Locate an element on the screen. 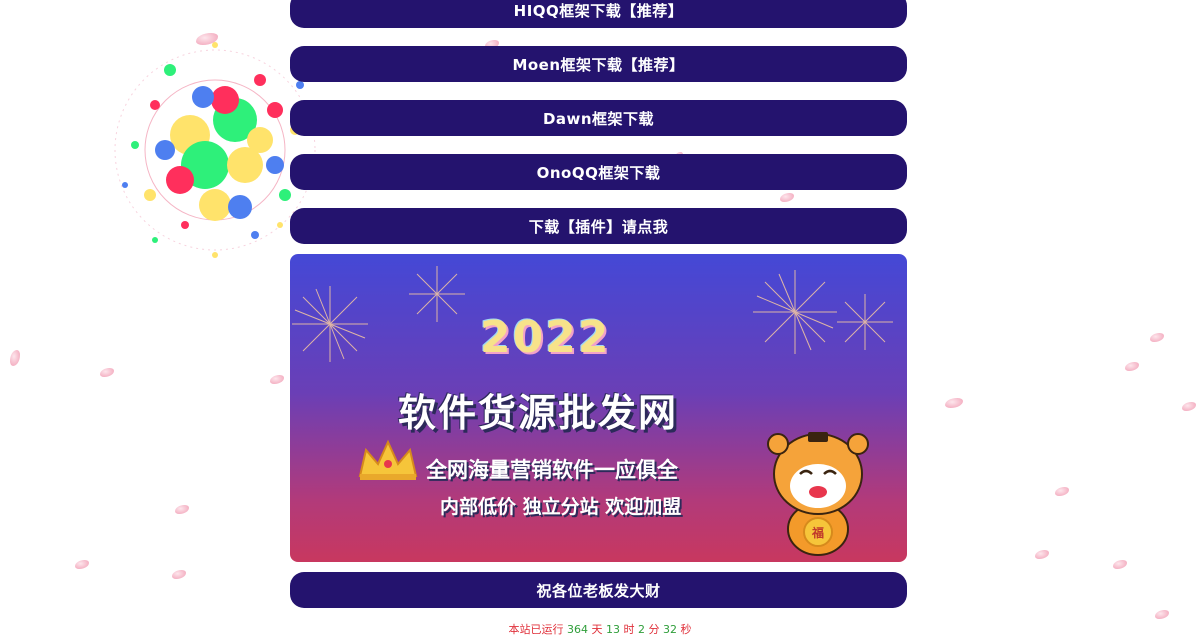  runtime-hours-unit: 时 is located at coordinates (629, 629).